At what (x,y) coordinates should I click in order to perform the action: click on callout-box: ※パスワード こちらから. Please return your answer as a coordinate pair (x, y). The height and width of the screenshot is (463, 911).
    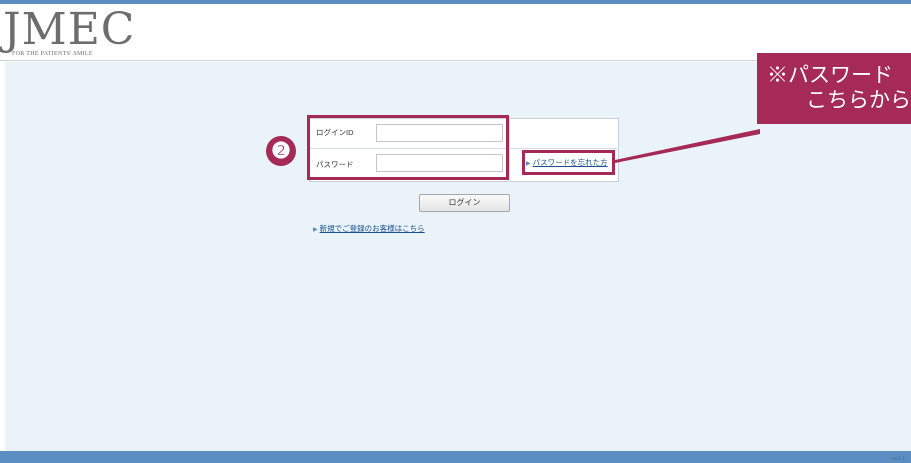
    Looking at the image, I should click on (834, 88).